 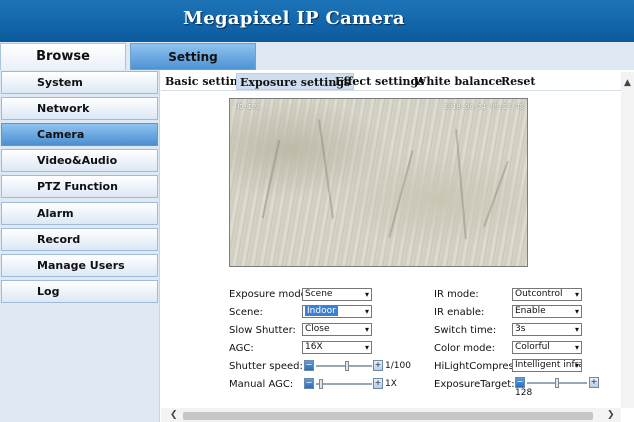 What do you see at coordinates (627, 83) in the screenshot?
I see `scroll-up-icon: ▲` at bounding box center [627, 83].